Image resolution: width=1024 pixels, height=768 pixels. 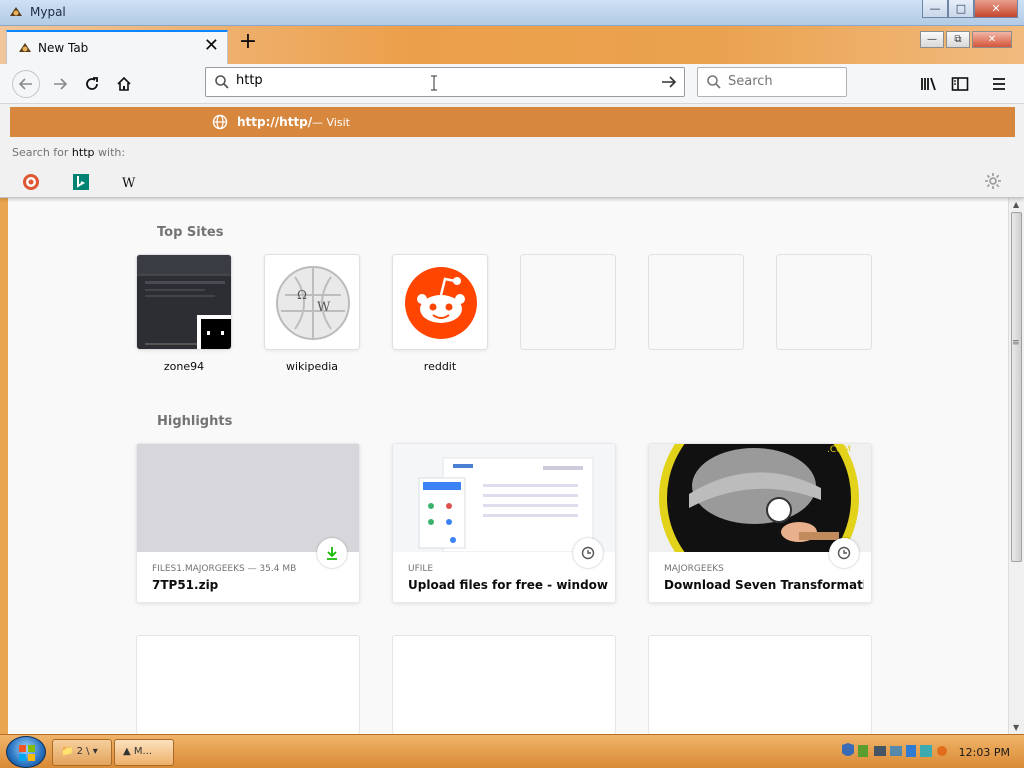 I want to click on maximize-button: □, so click(x=961, y=9).